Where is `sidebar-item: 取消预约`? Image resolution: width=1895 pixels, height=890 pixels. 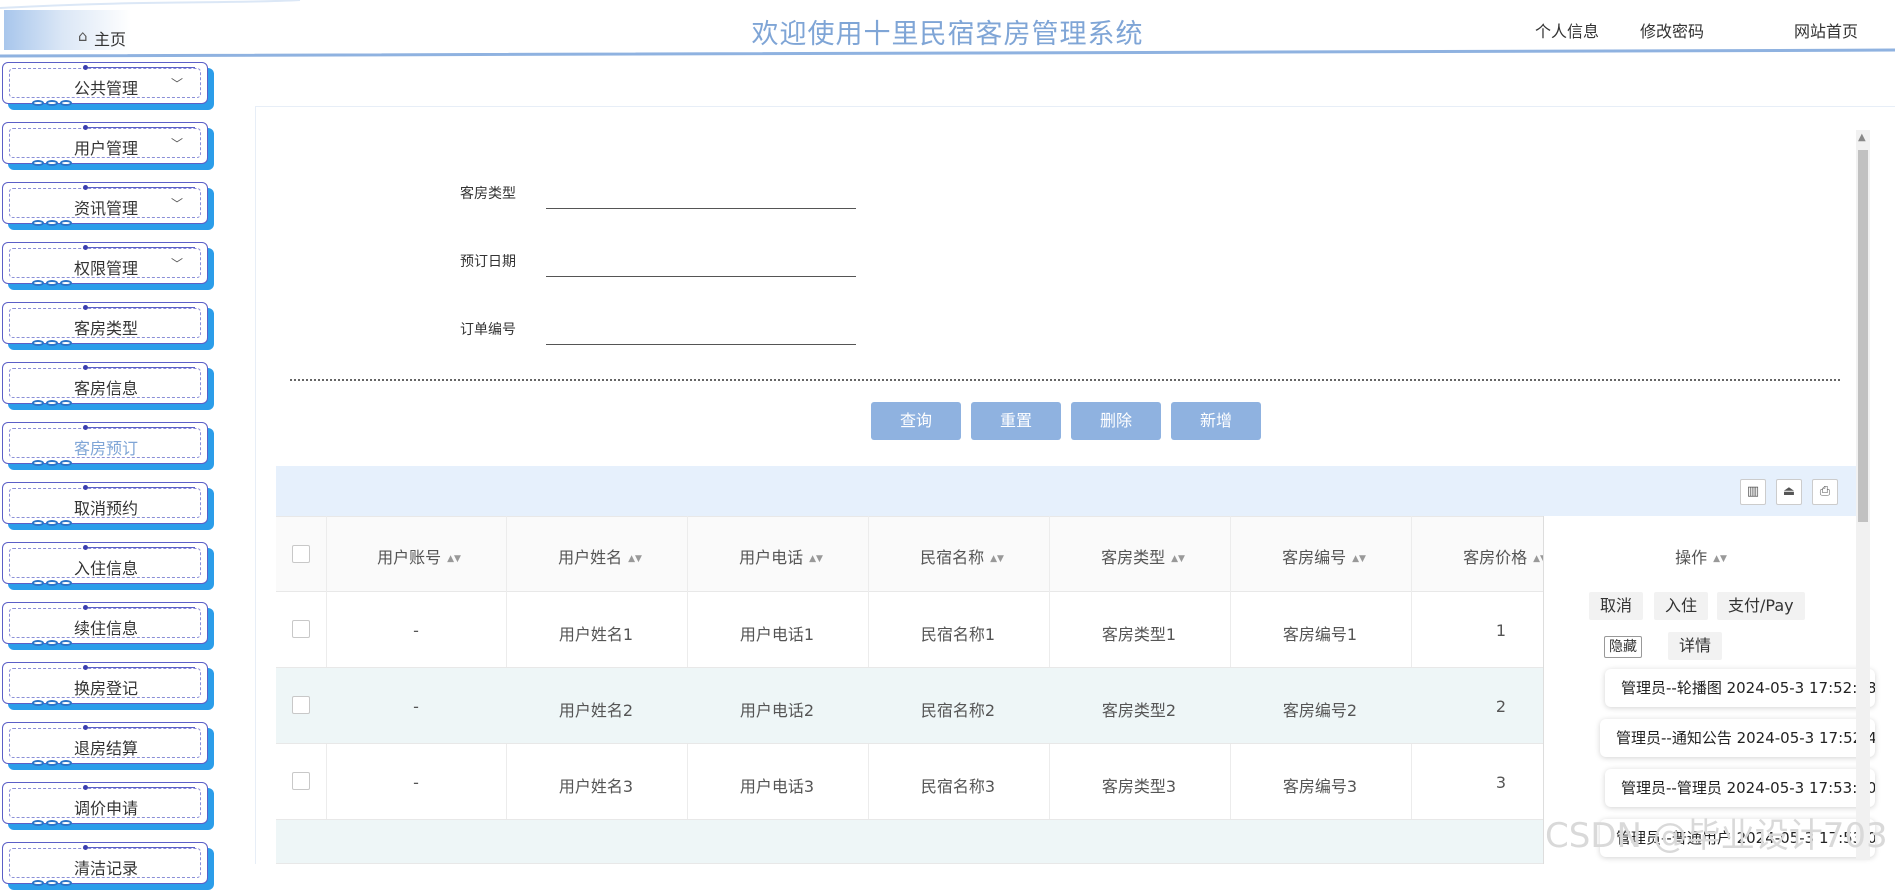 sidebar-item: 取消预约 is located at coordinates (108, 506).